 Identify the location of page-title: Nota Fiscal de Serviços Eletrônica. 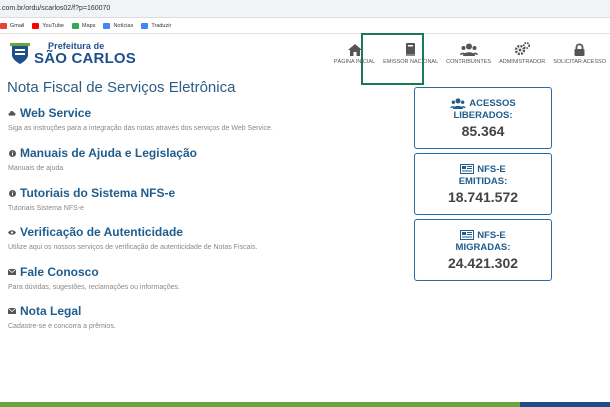
(121, 87).